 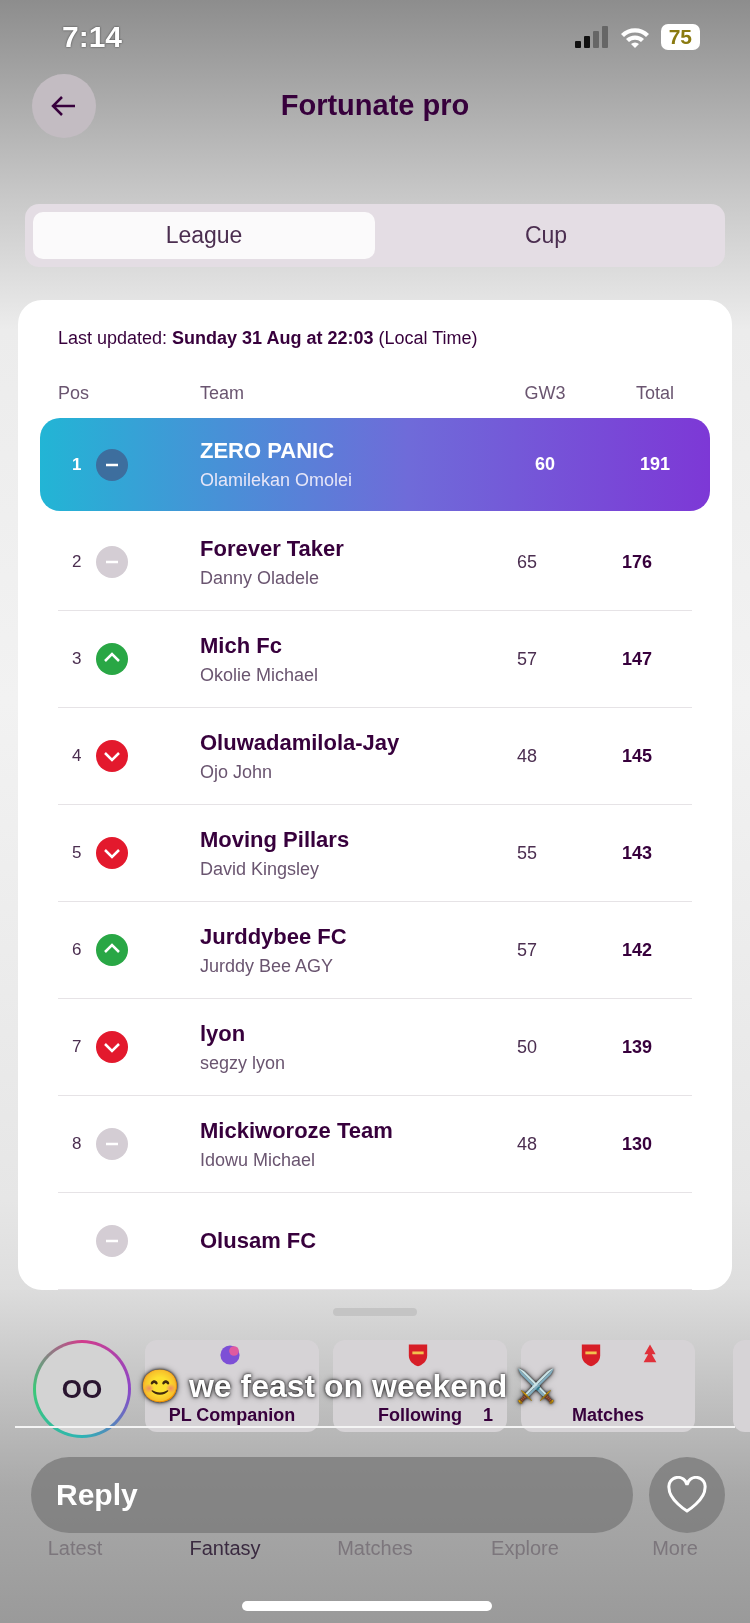 I want to click on position-number: 5, so click(x=77, y=853).